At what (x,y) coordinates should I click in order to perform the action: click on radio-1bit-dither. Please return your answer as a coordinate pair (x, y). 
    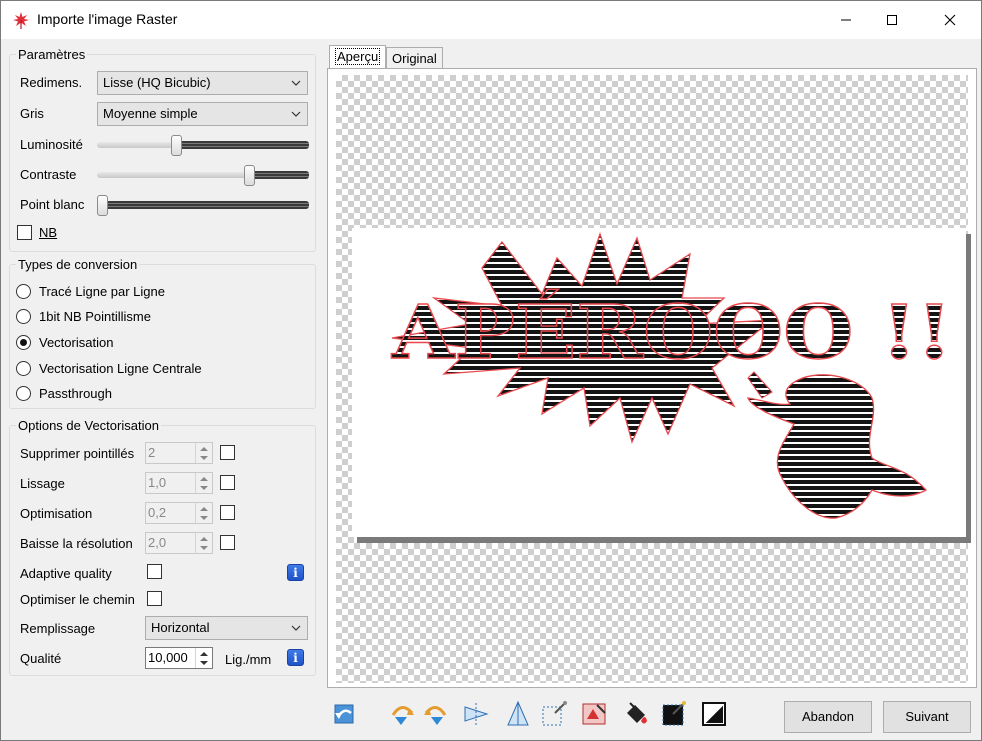
    Looking at the image, I should click on (23, 316).